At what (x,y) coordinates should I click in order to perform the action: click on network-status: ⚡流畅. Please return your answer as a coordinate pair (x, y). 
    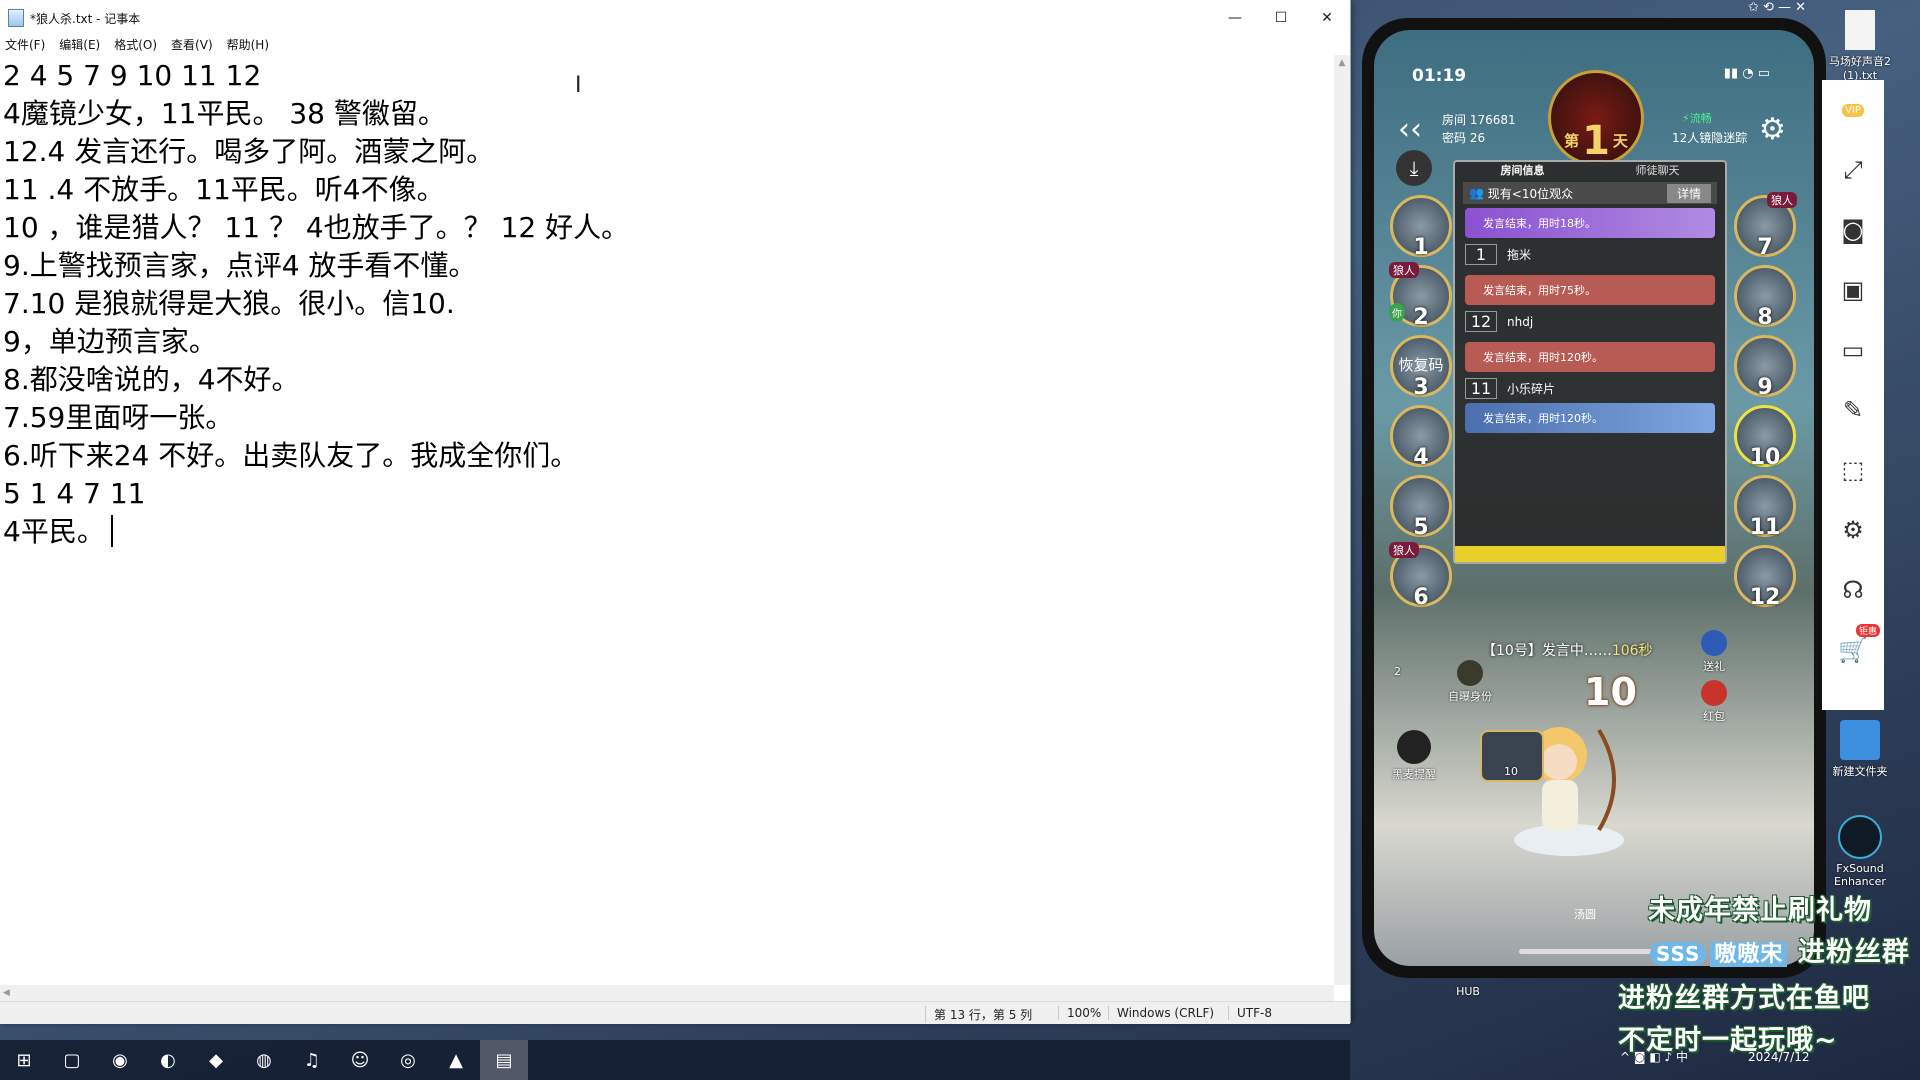
    Looking at the image, I should click on (1697, 118).